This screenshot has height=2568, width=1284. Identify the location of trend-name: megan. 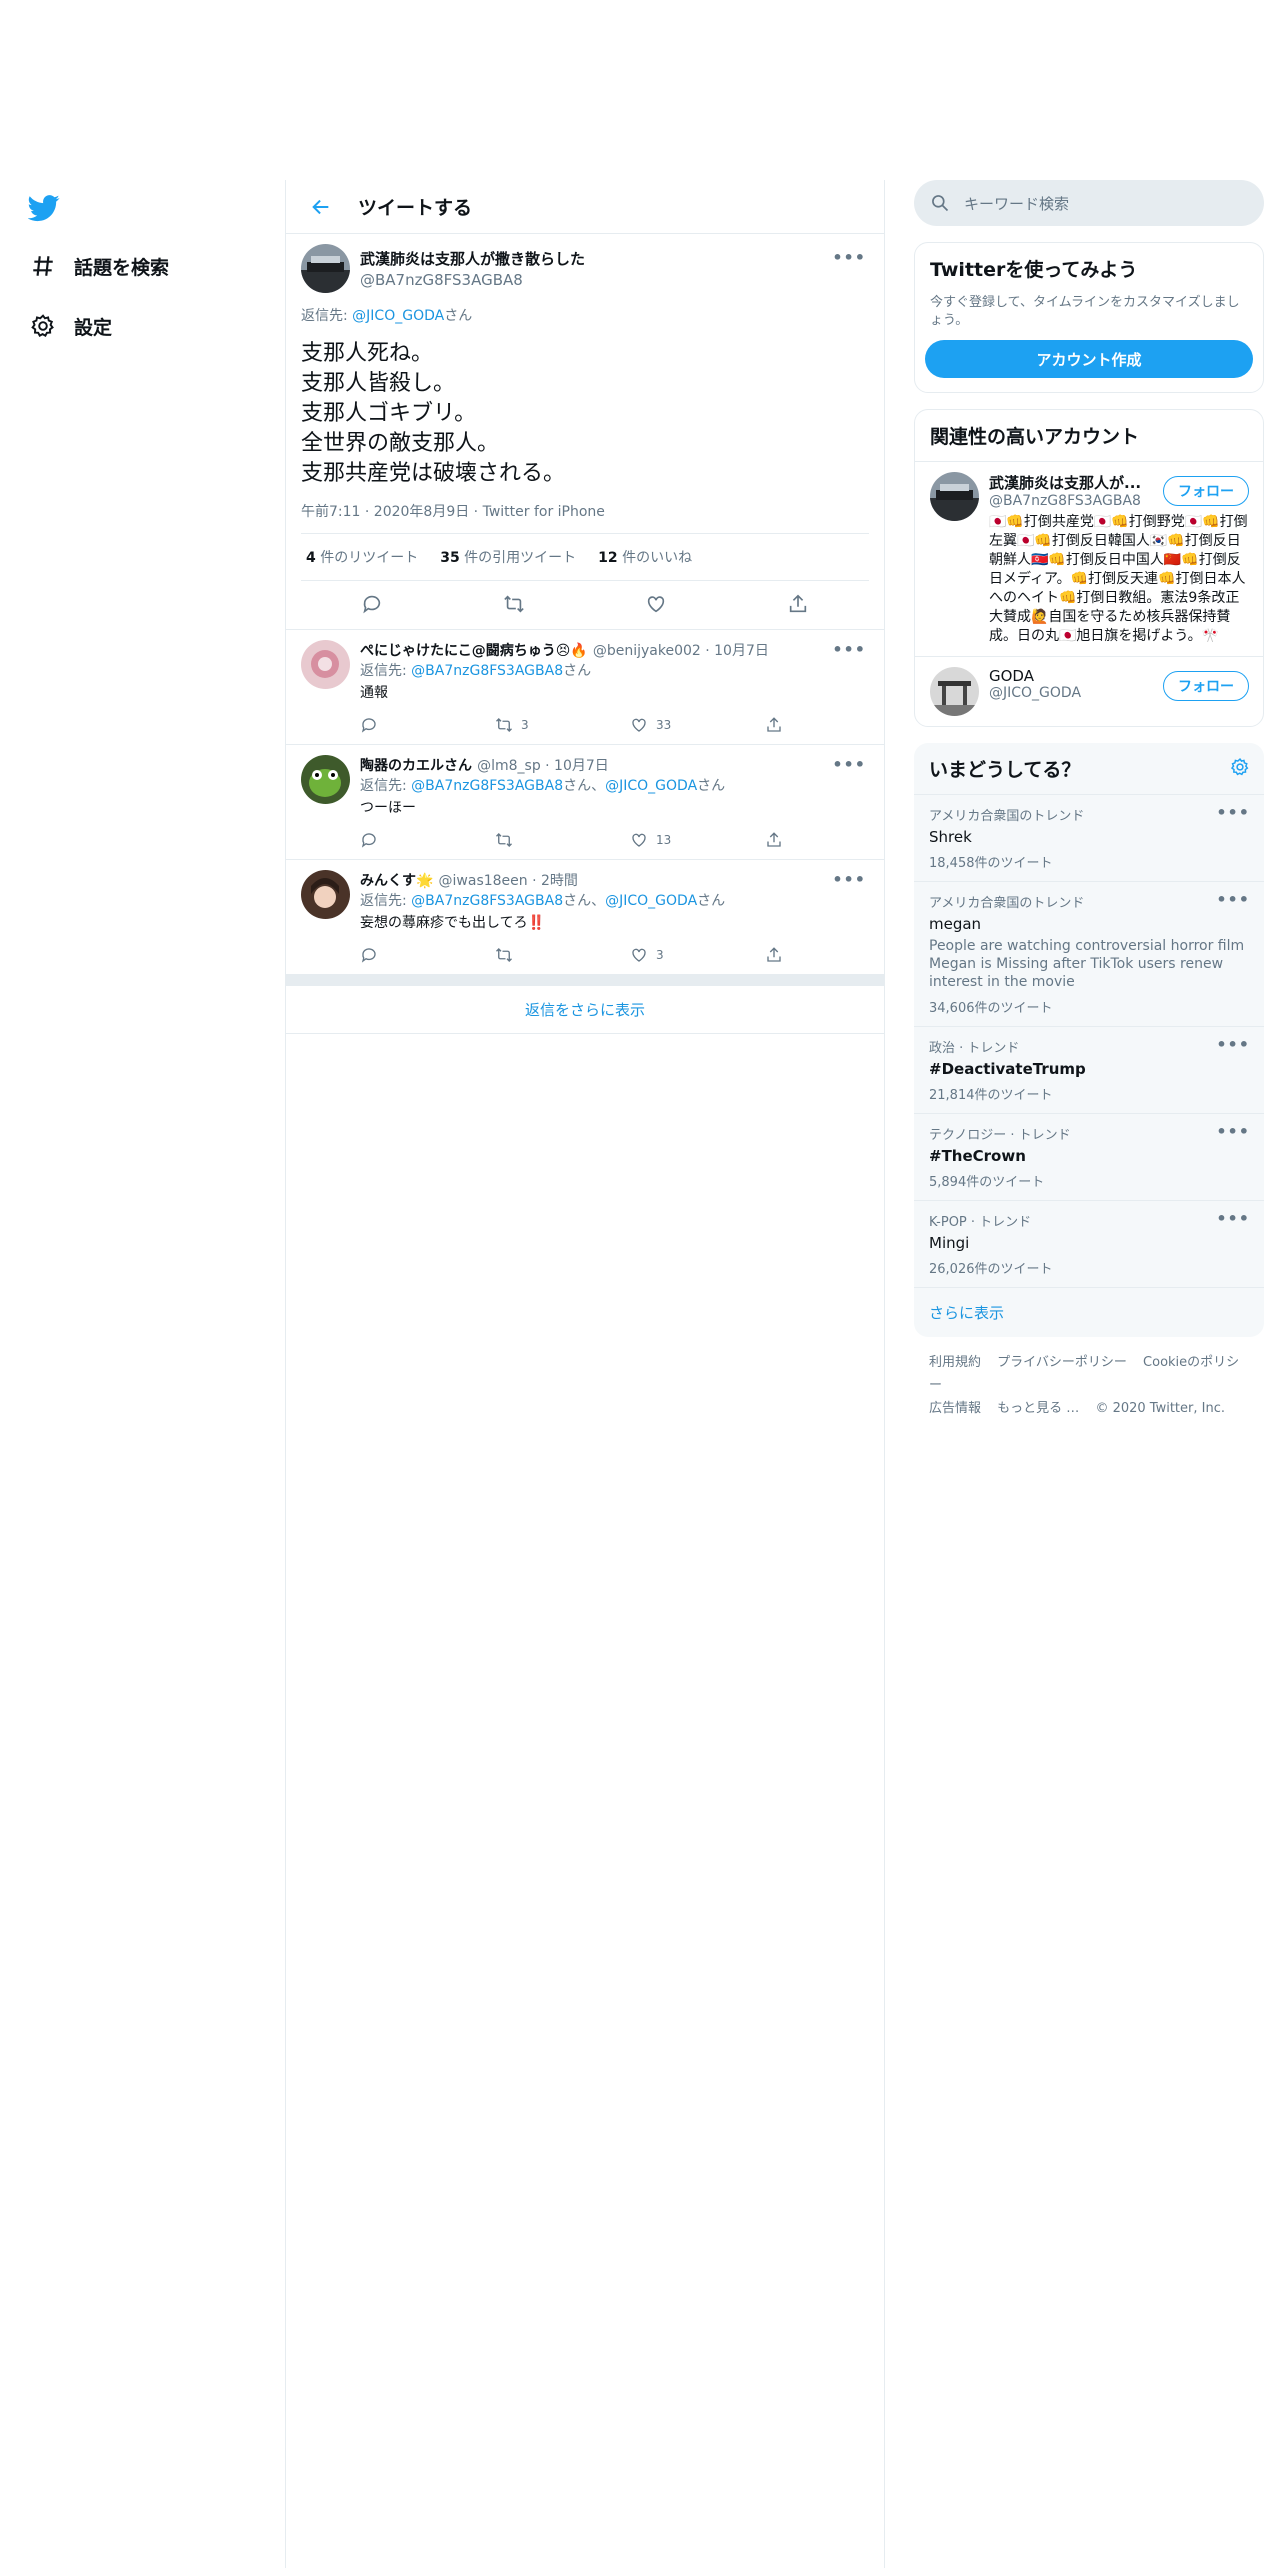
(955, 924).